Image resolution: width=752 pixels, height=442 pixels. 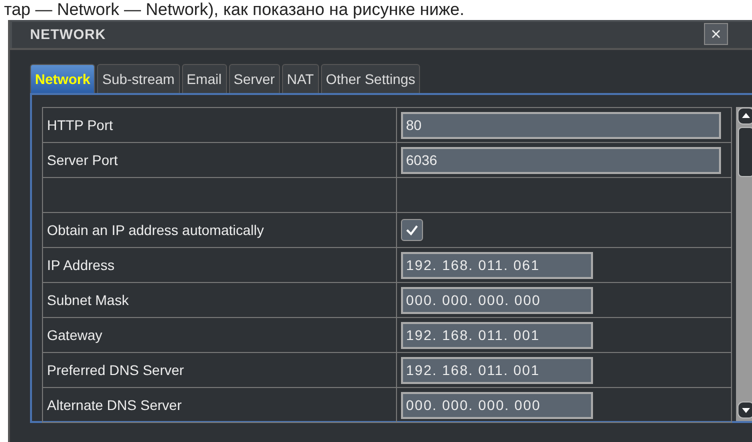 I want to click on ip-field: 192. 168. 011. 061, so click(x=497, y=265).